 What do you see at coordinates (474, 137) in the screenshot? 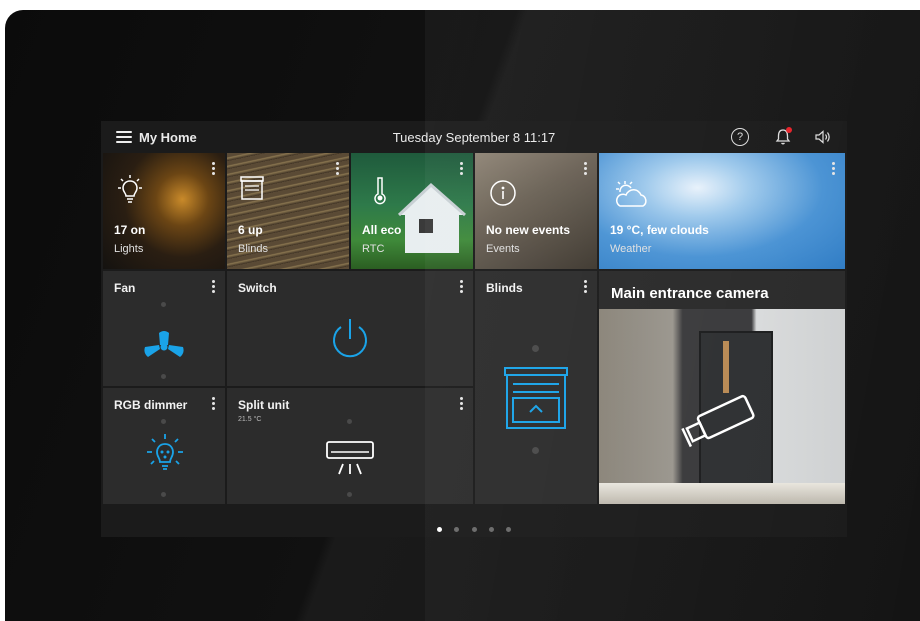
I see `top-bar: My Home Tuesday September 8 11:17 ?` at bounding box center [474, 137].